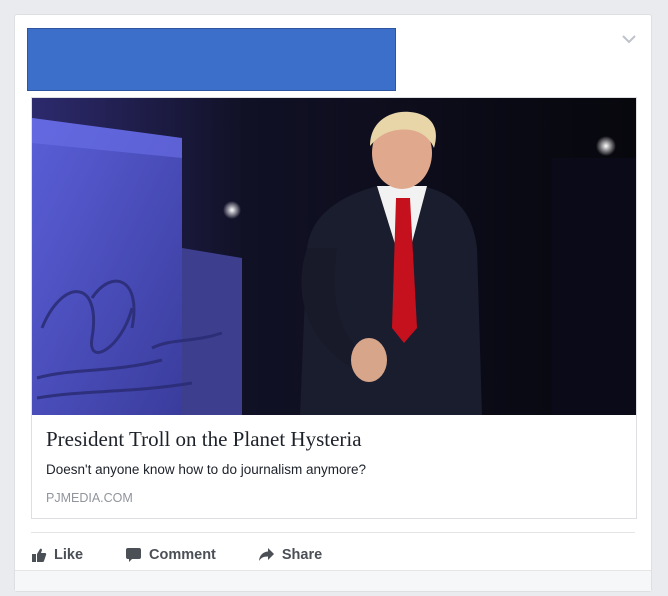 This screenshot has height=596, width=668. Describe the element at coordinates (39, 555) in the screenshot. I see `thumbs-up-icon` at that location.